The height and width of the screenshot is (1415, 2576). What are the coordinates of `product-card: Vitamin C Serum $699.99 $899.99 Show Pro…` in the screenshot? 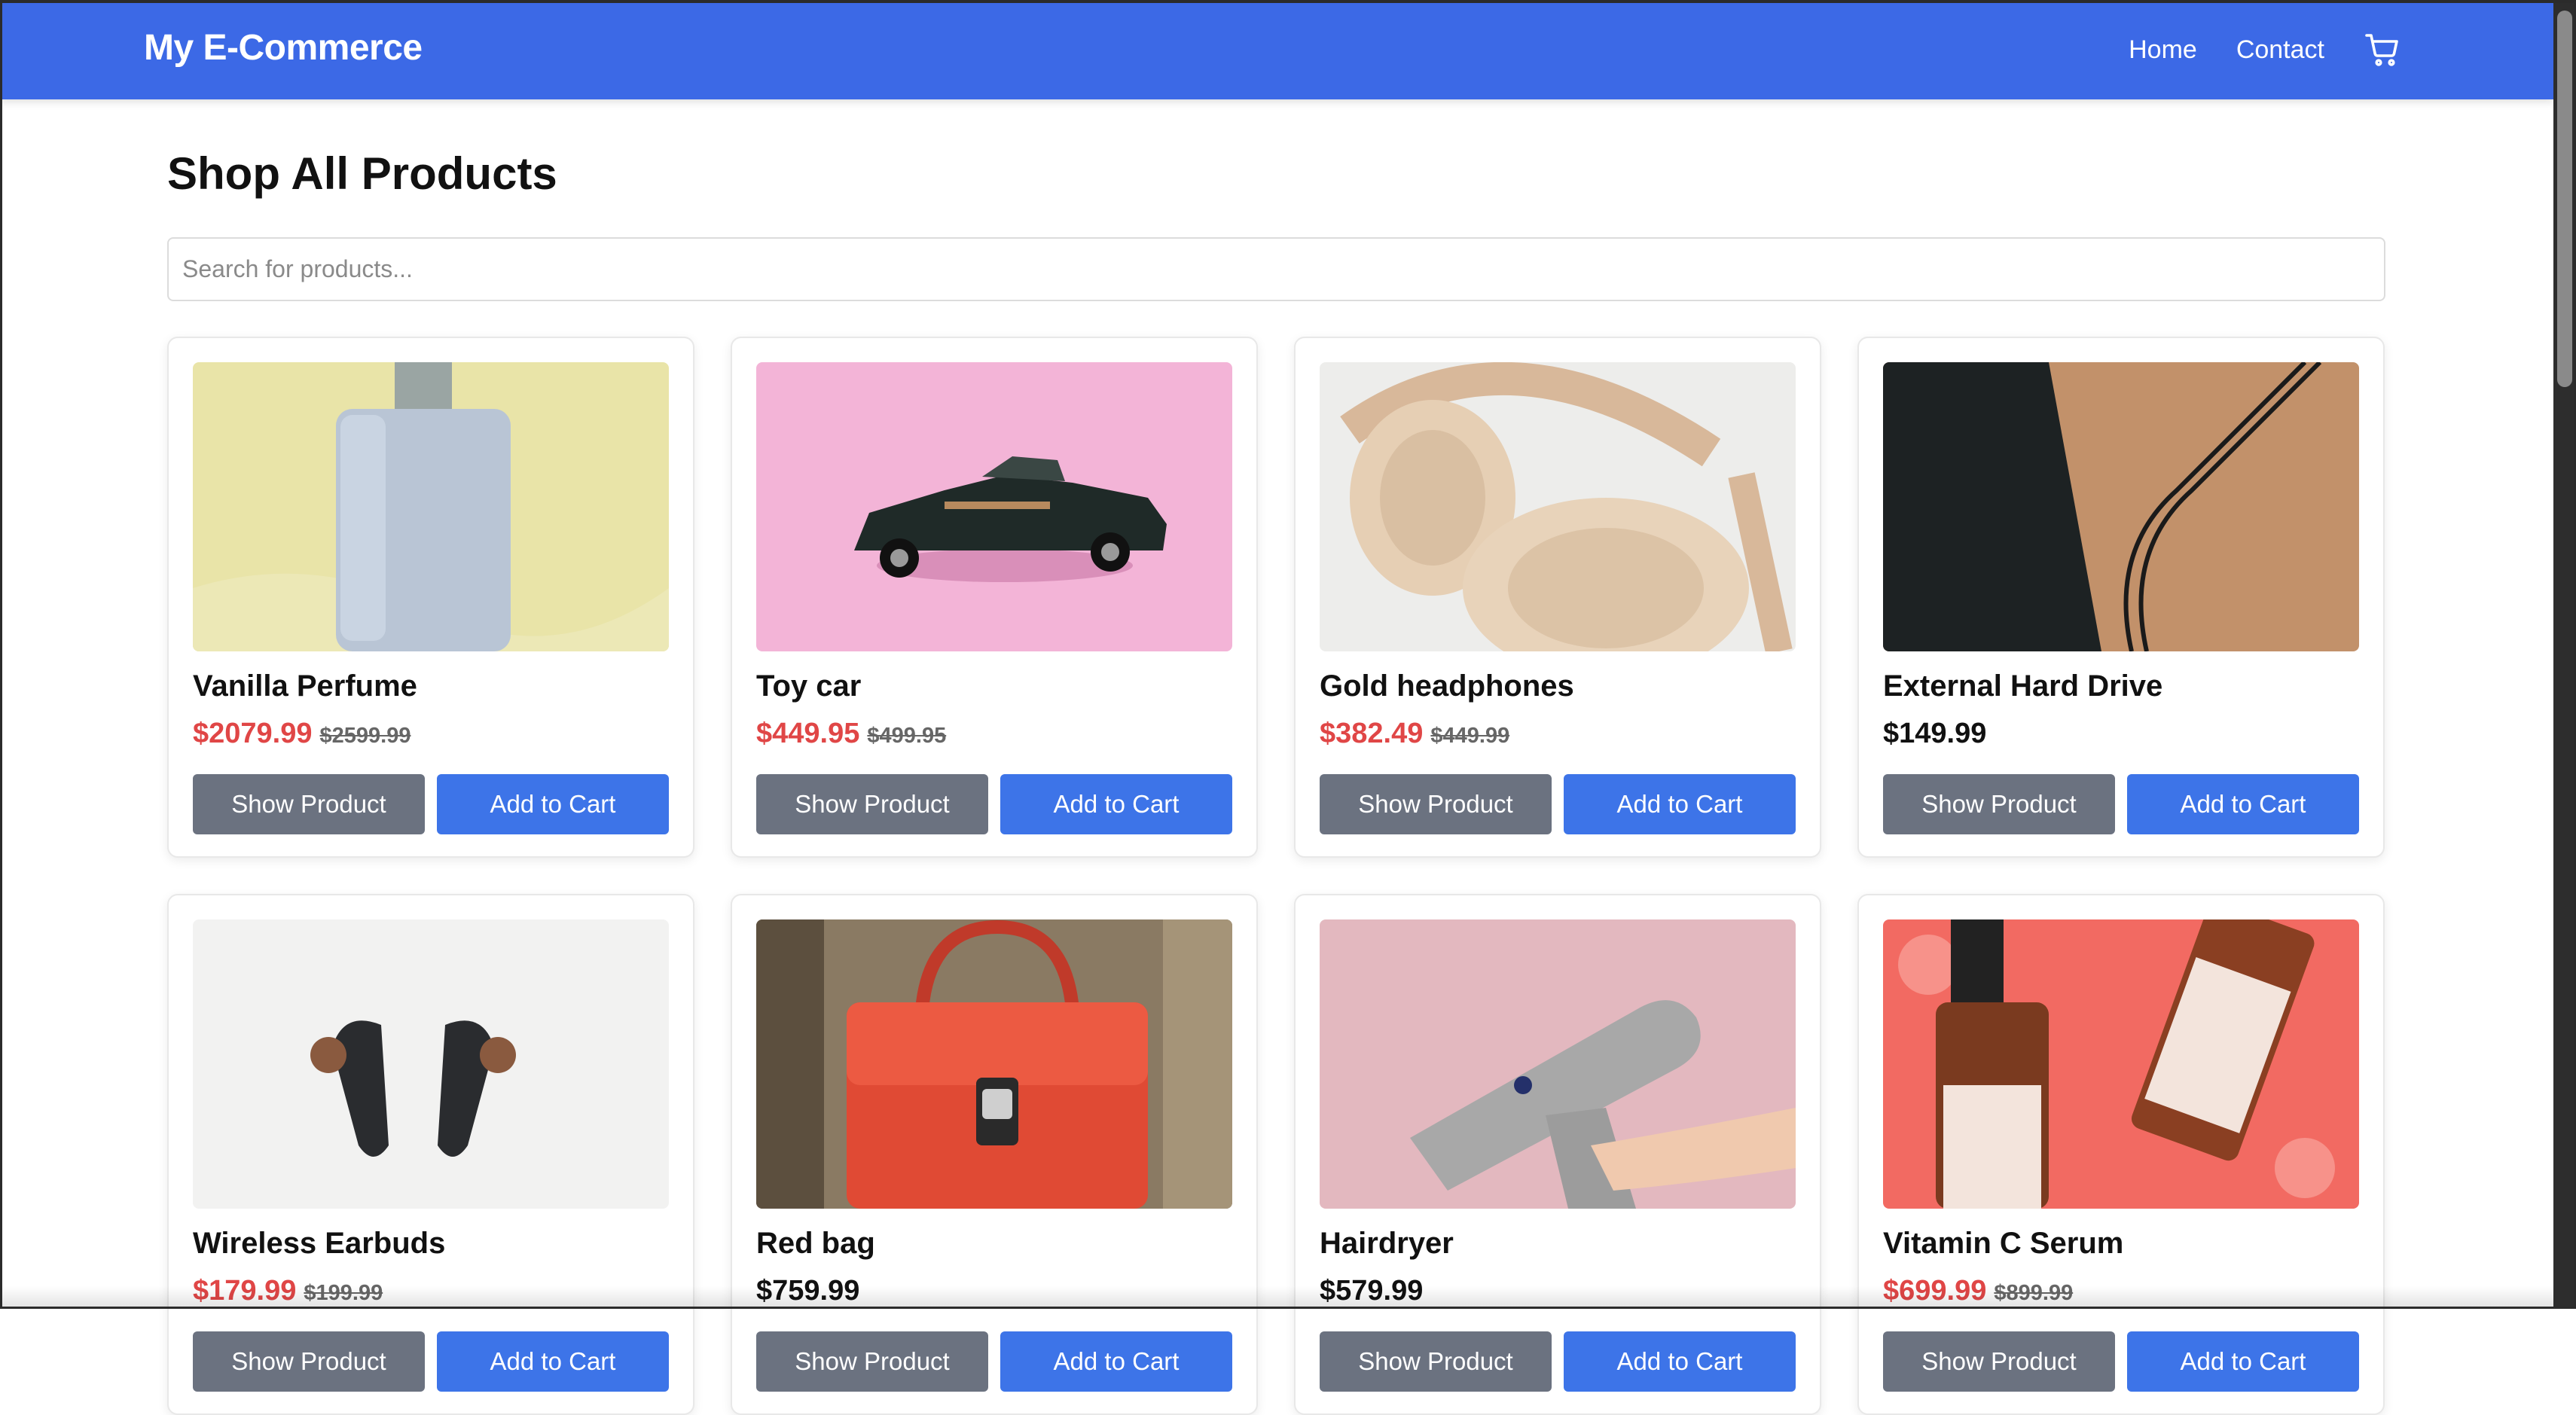 It's located at (2121, 1154).